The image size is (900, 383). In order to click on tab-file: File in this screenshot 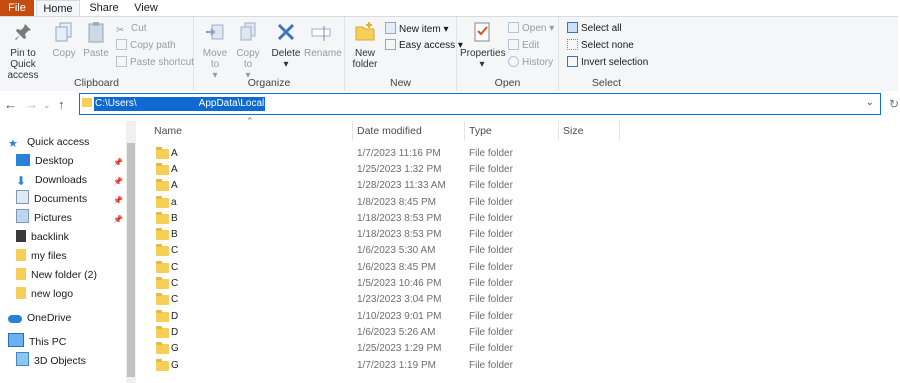, I will do `click(17, 8)`.